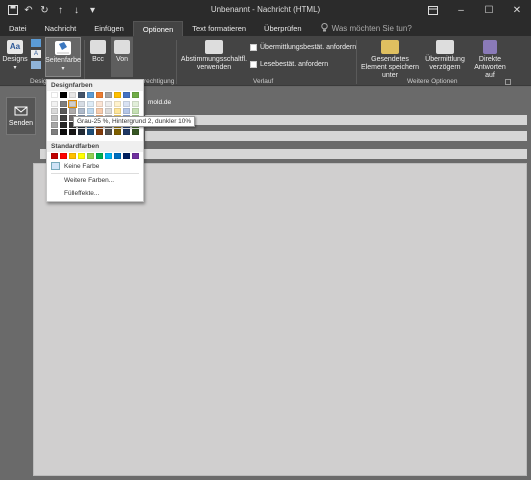 This screenshot has width=531, height=480. Describe the element at coordinates (61, 28) in the screenshot. I see `tab-nachricht: Nachricht` at that location.